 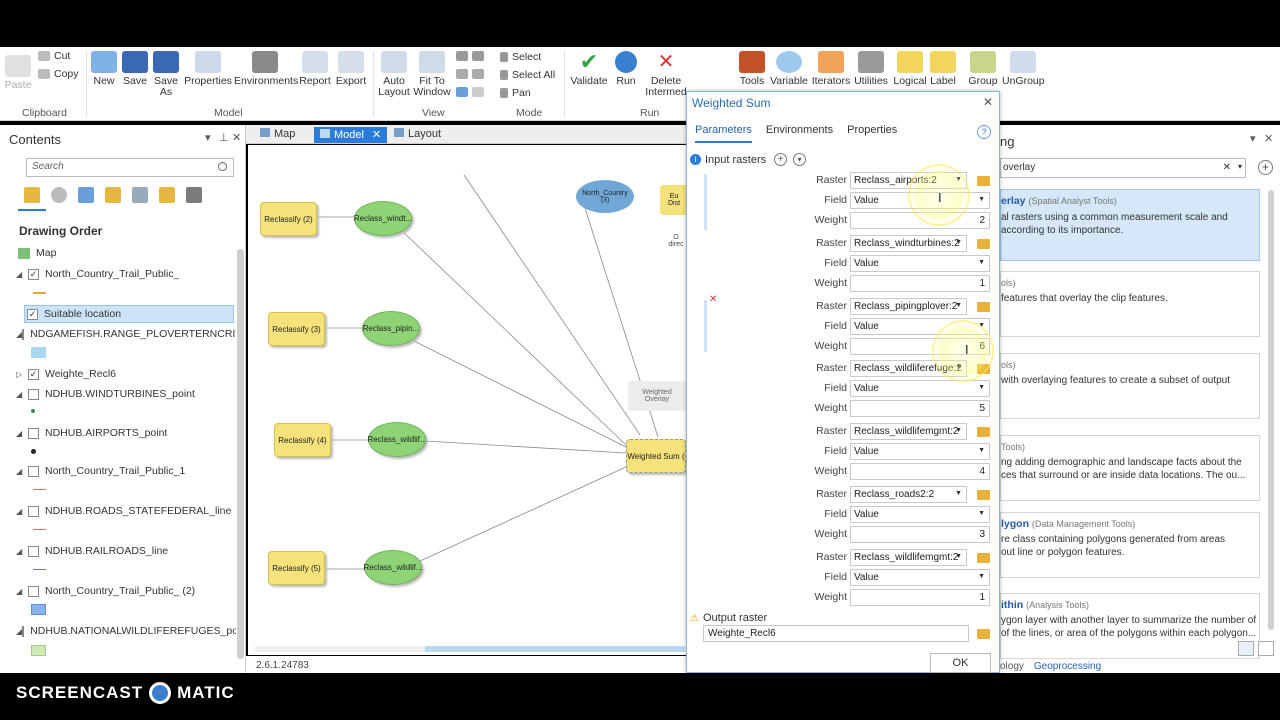 What do you see at coordinates (723, 133) in the screenshot?
I see `tab-parameters: Parameters` at bounding box center [723, 133].